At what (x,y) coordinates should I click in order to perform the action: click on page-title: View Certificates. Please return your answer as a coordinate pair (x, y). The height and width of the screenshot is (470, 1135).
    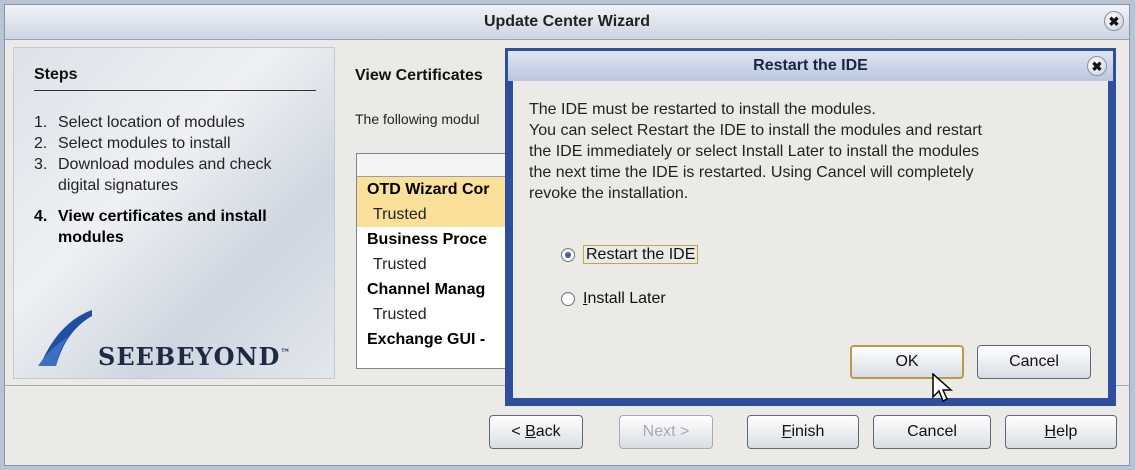
    Looking at the image, I should click on (419, 75).